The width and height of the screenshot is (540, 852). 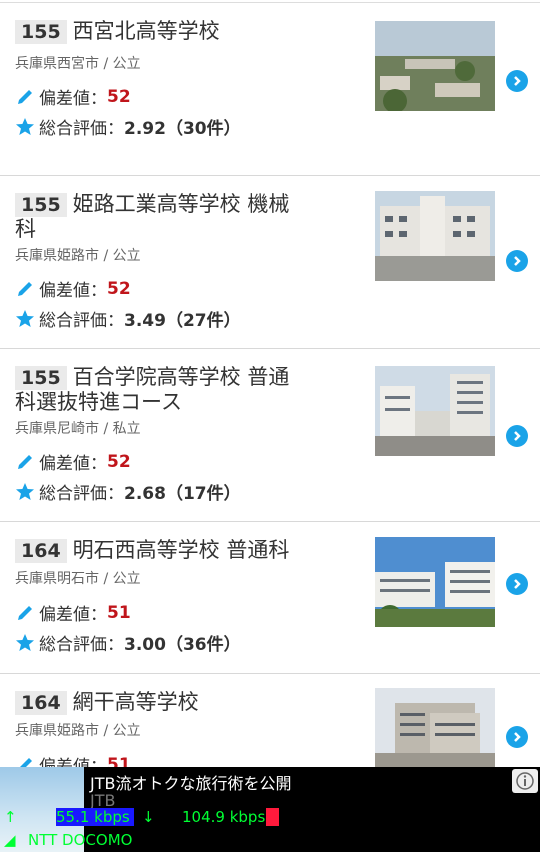 I want to click on rating-value: 2.68（17件）, so click(x=182, y=494).